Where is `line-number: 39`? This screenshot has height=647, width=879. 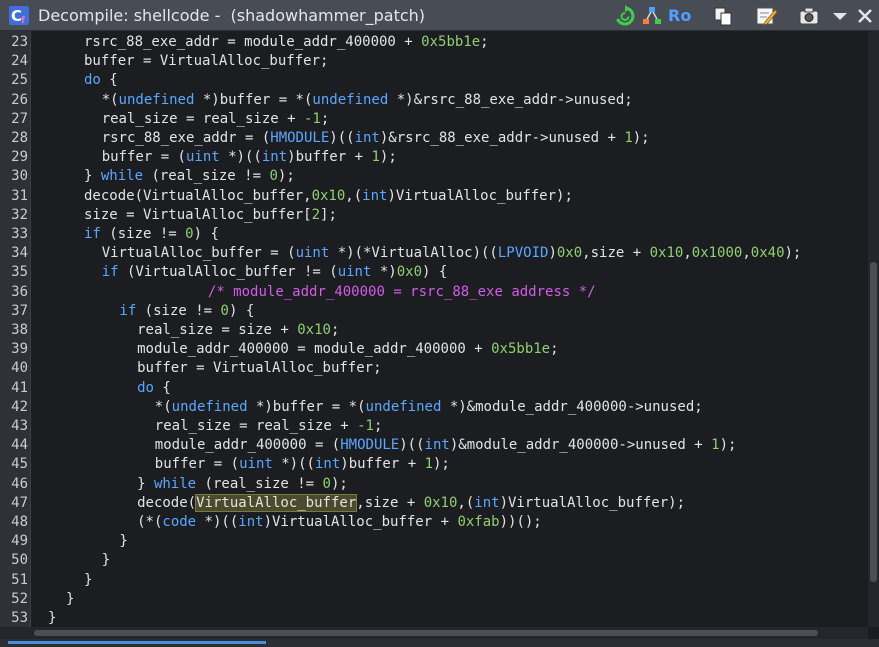 line-number: 39 is located at coordinates (19, 349).